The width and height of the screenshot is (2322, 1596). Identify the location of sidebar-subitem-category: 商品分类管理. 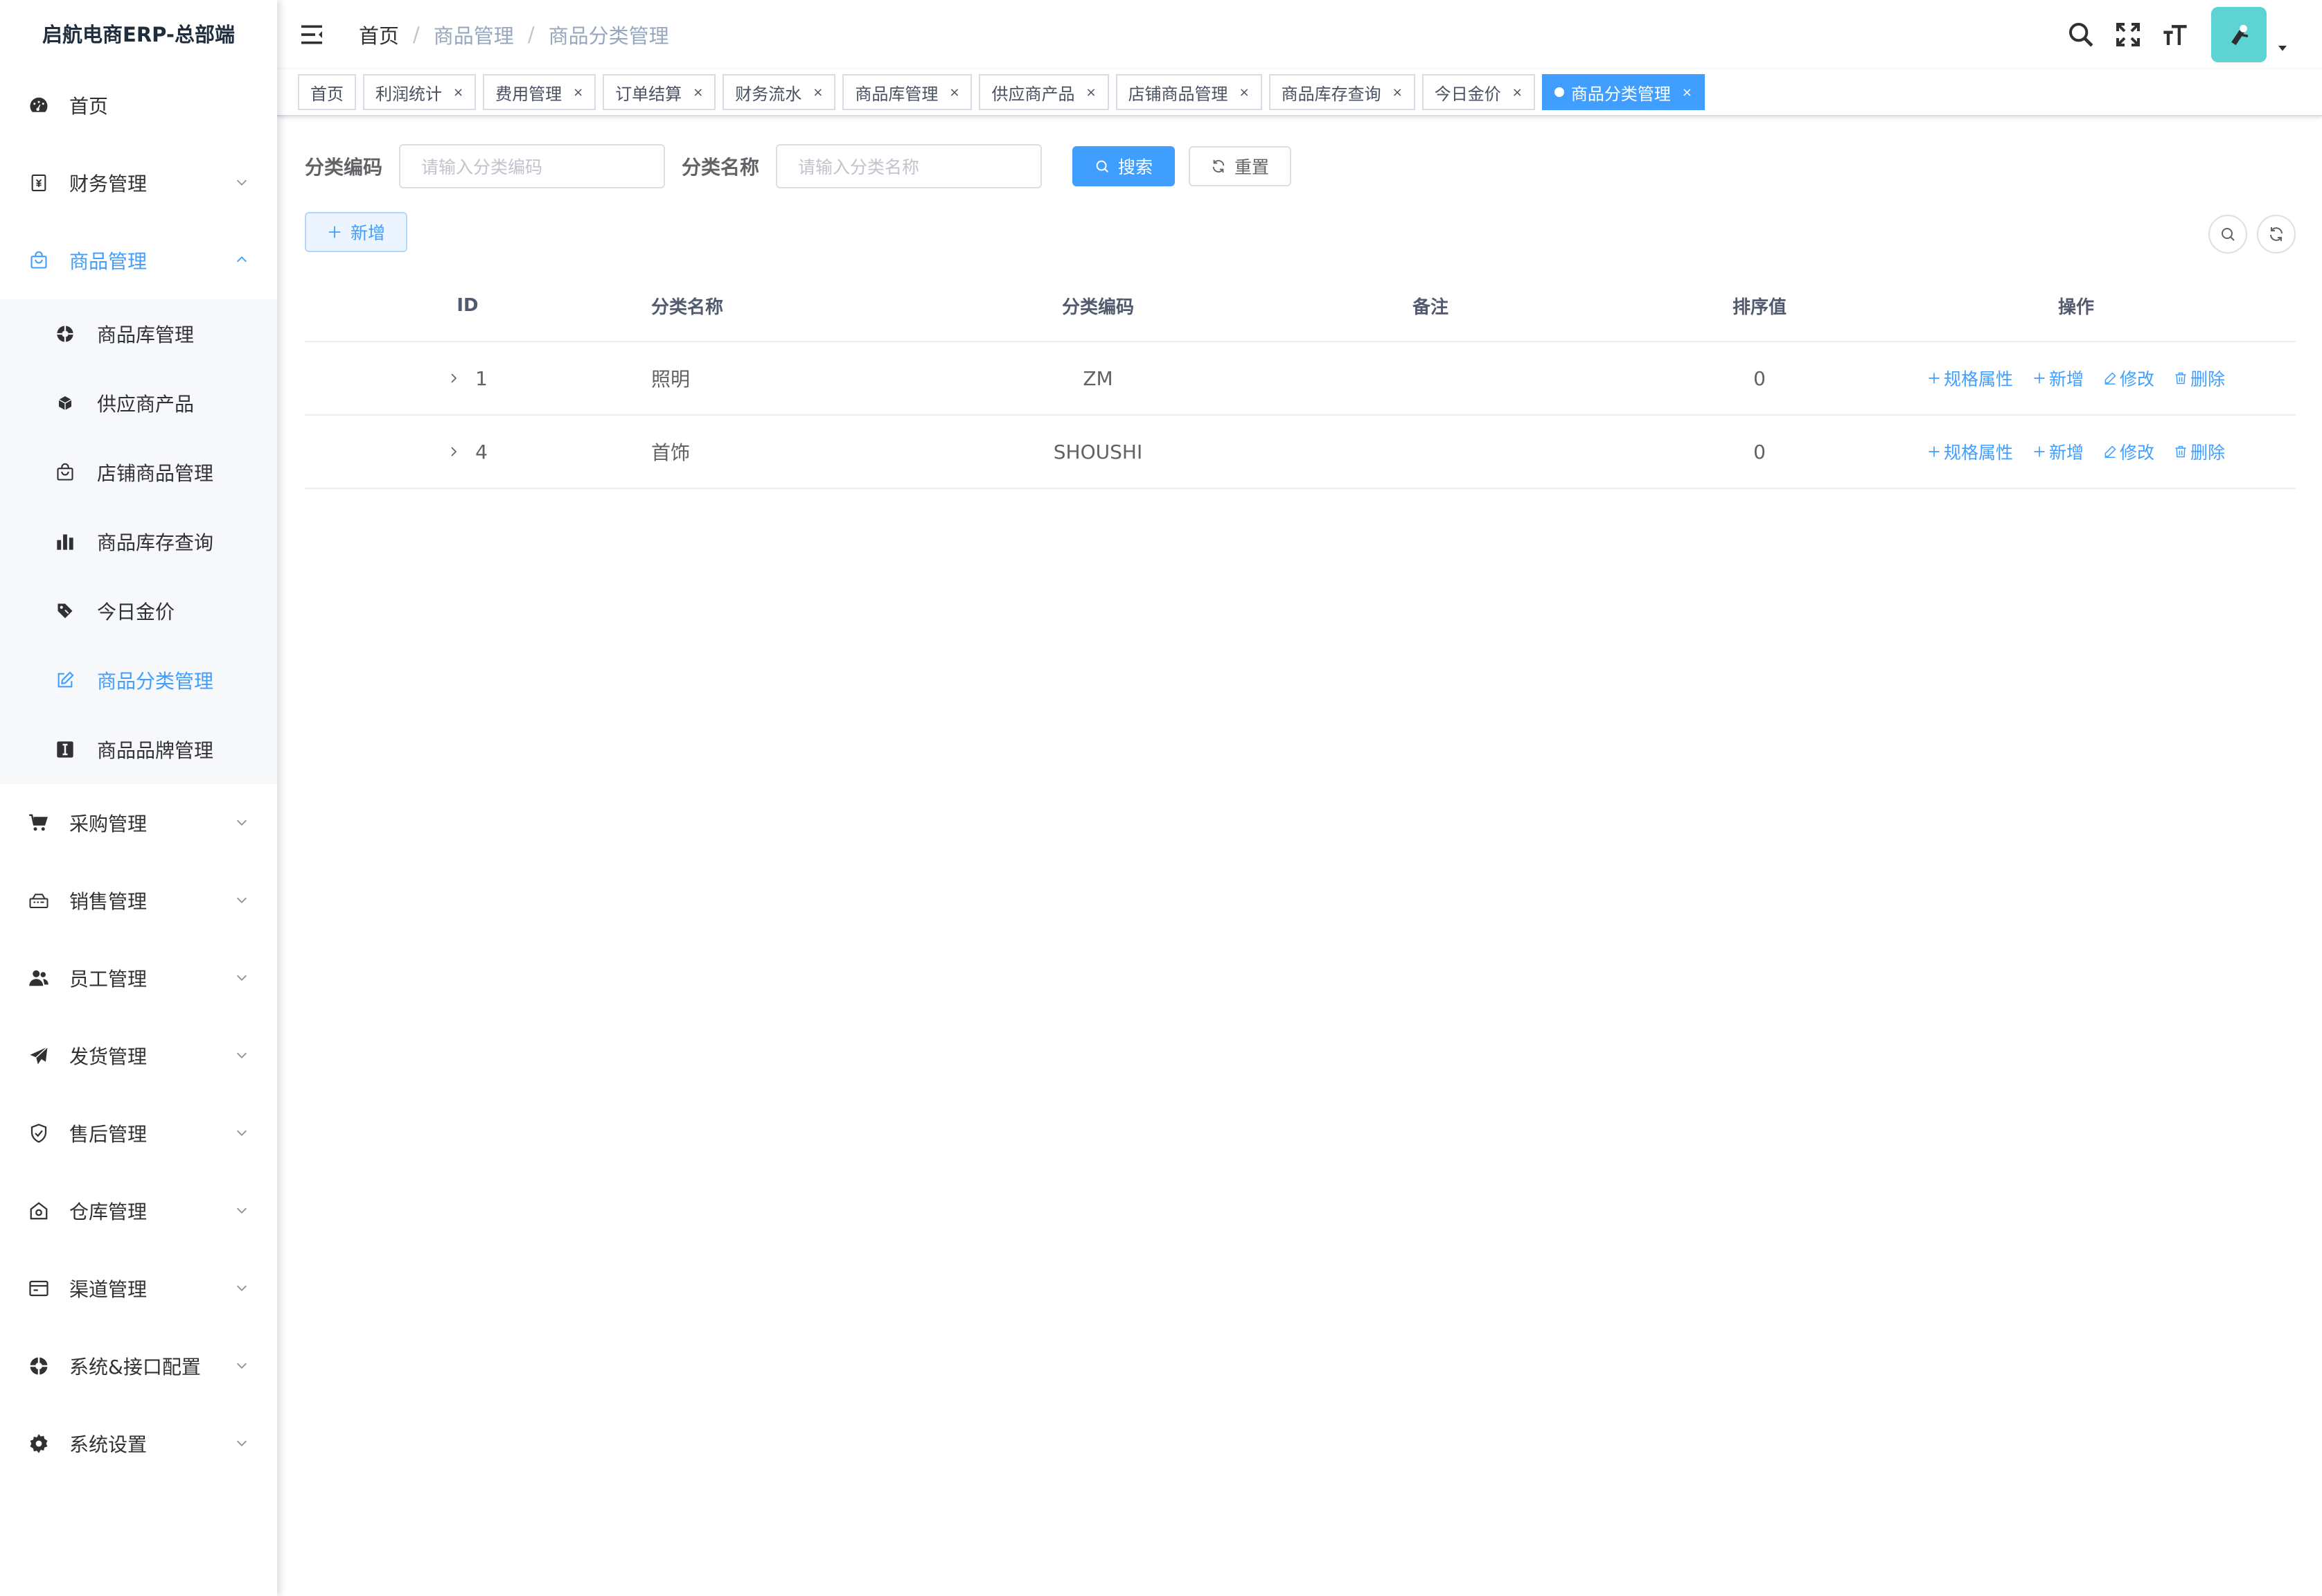
(138, 680).